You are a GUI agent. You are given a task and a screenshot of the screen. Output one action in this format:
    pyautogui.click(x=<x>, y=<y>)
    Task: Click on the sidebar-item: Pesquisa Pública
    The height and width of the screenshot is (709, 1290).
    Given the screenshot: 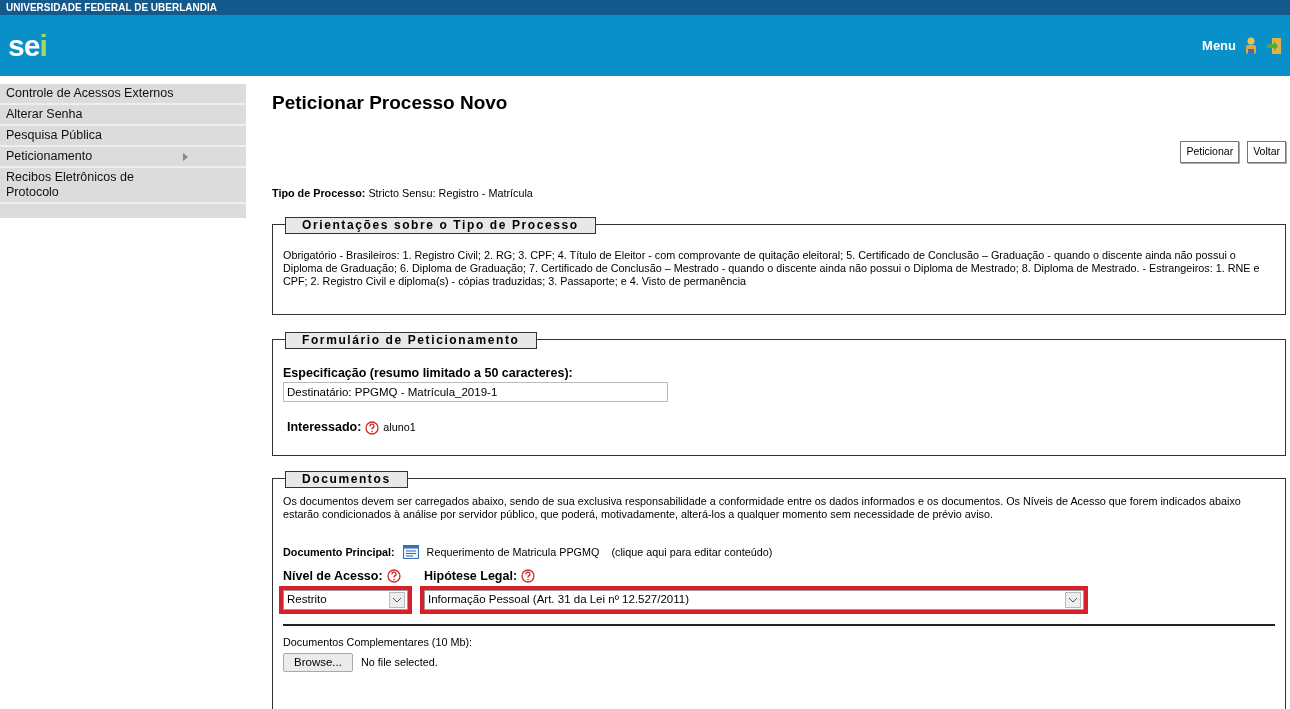 What is the action you would take?
    pyautogui.click(x=123, y=136)
    